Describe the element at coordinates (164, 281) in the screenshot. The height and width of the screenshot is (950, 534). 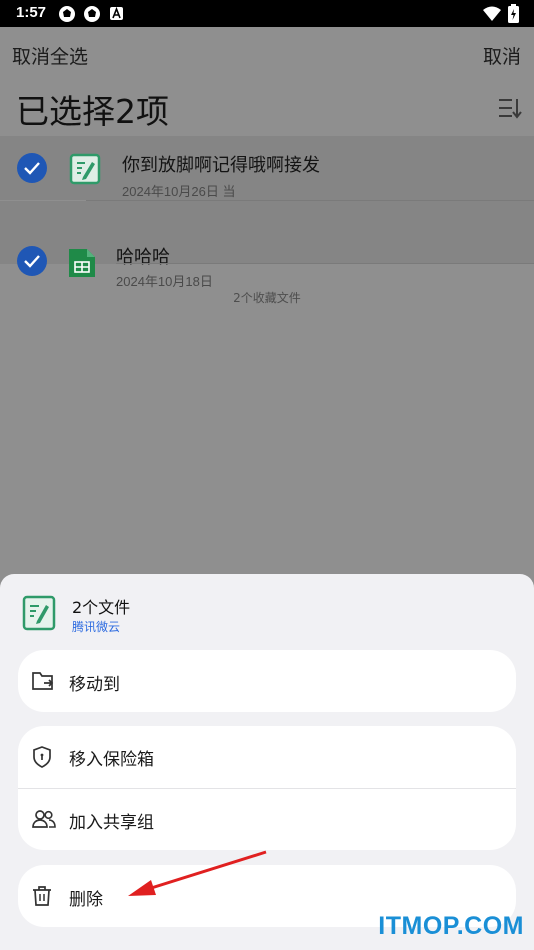
I see `file-date: 2024年10月18日` at that location.